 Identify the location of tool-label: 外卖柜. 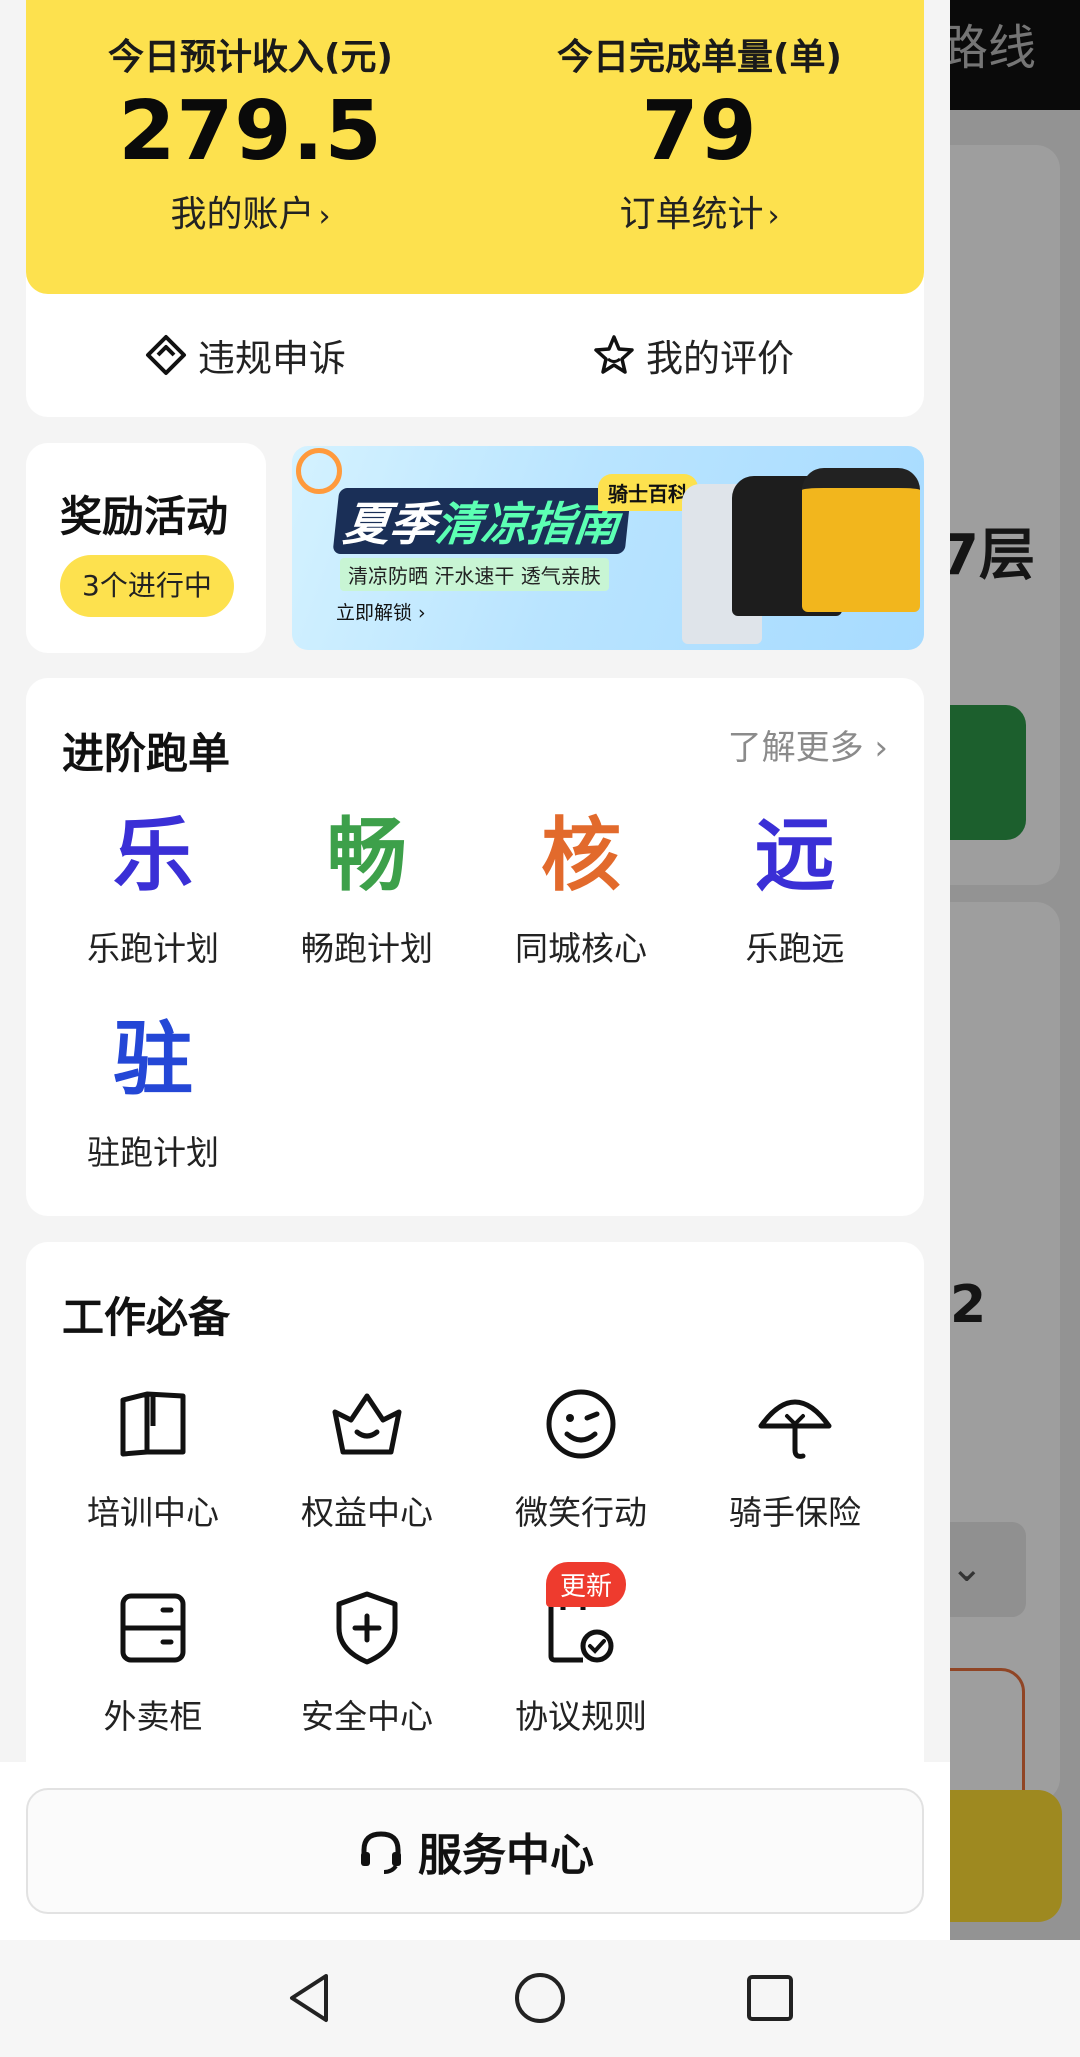
(153, 1716).